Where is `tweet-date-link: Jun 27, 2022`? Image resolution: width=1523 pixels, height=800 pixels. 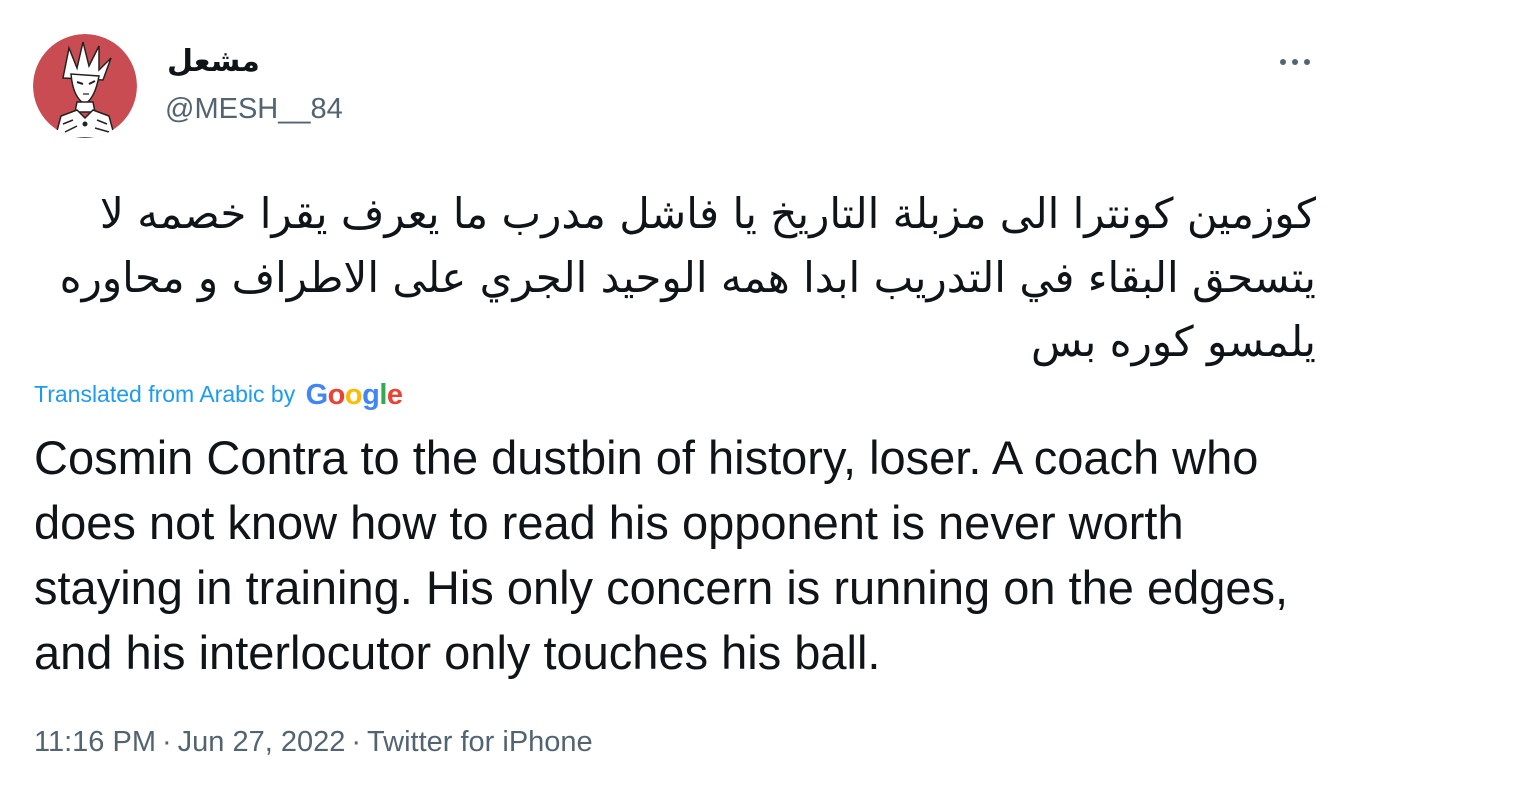 tweet-date-link: Jun 27, 2022 is located at coordinates (262, 742).